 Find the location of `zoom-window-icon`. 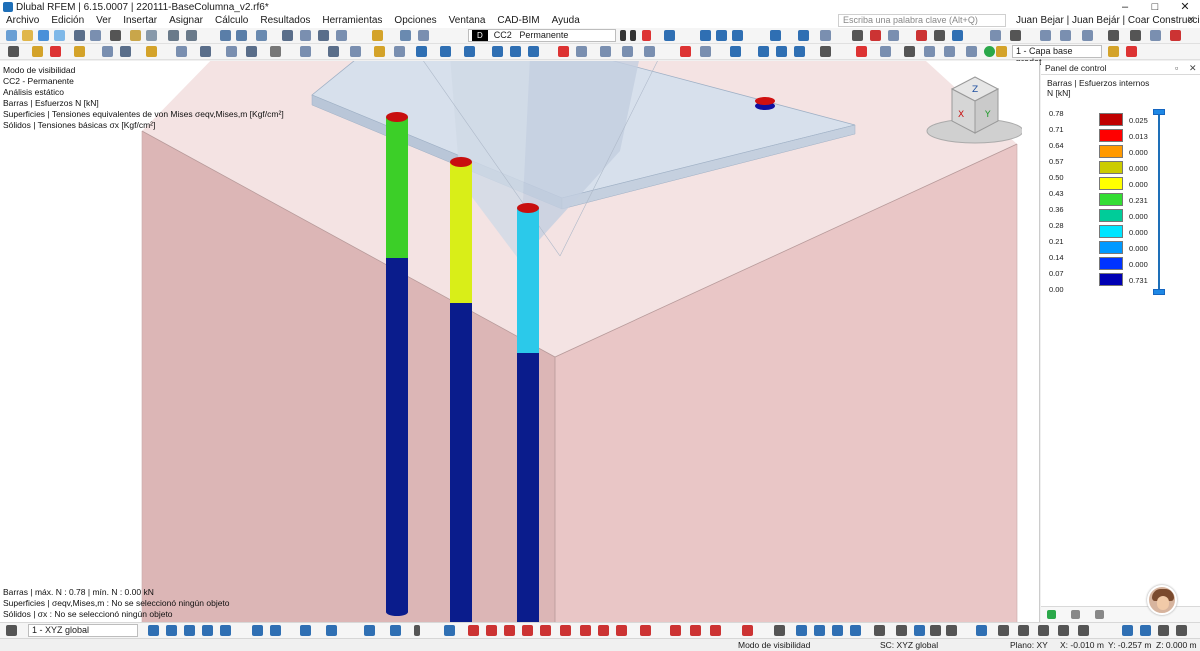

zoom-window-icon is located at coordinates (605, 51).